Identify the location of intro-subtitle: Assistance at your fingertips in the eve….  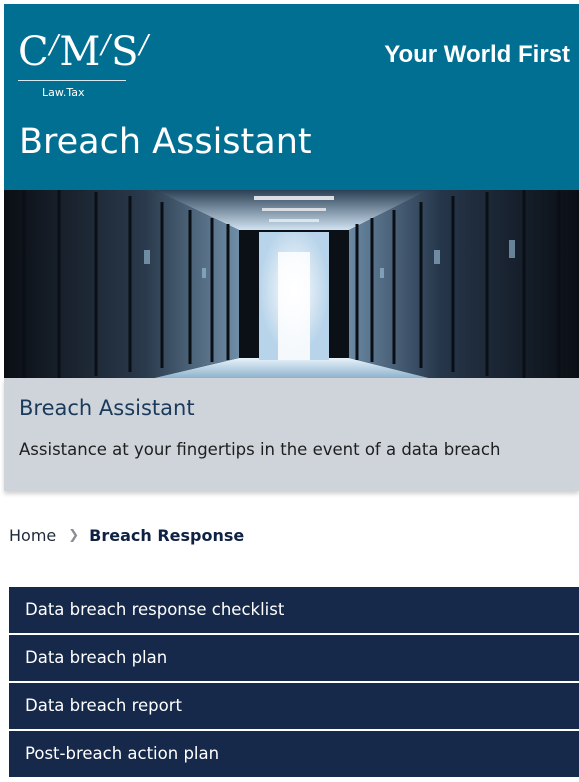
(260, 449).